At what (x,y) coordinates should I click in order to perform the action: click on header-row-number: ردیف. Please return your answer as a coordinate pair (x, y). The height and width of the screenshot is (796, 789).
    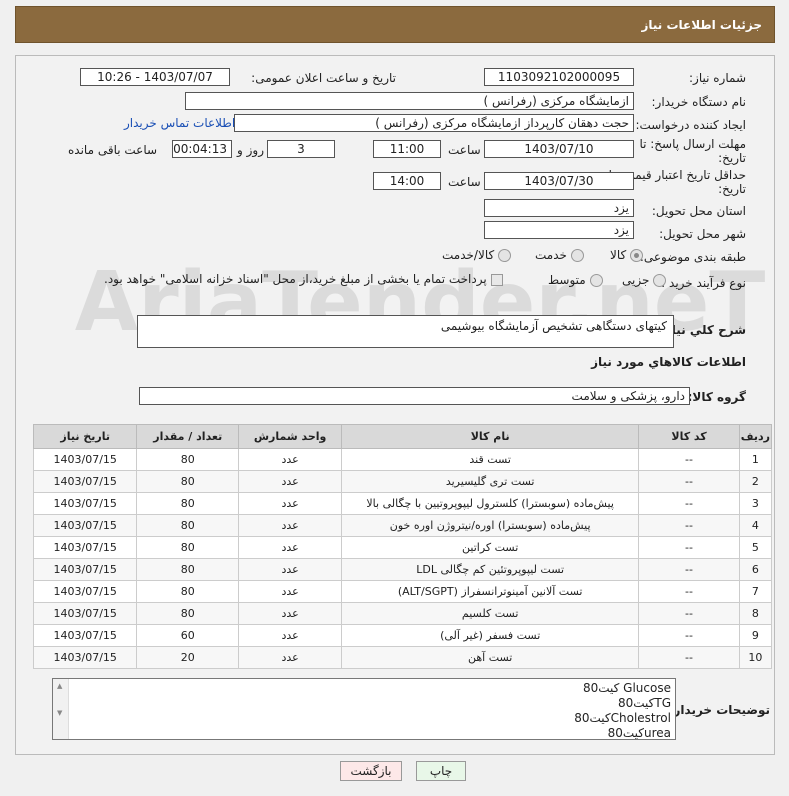
    Looking at the image, I should click on (755, 436).